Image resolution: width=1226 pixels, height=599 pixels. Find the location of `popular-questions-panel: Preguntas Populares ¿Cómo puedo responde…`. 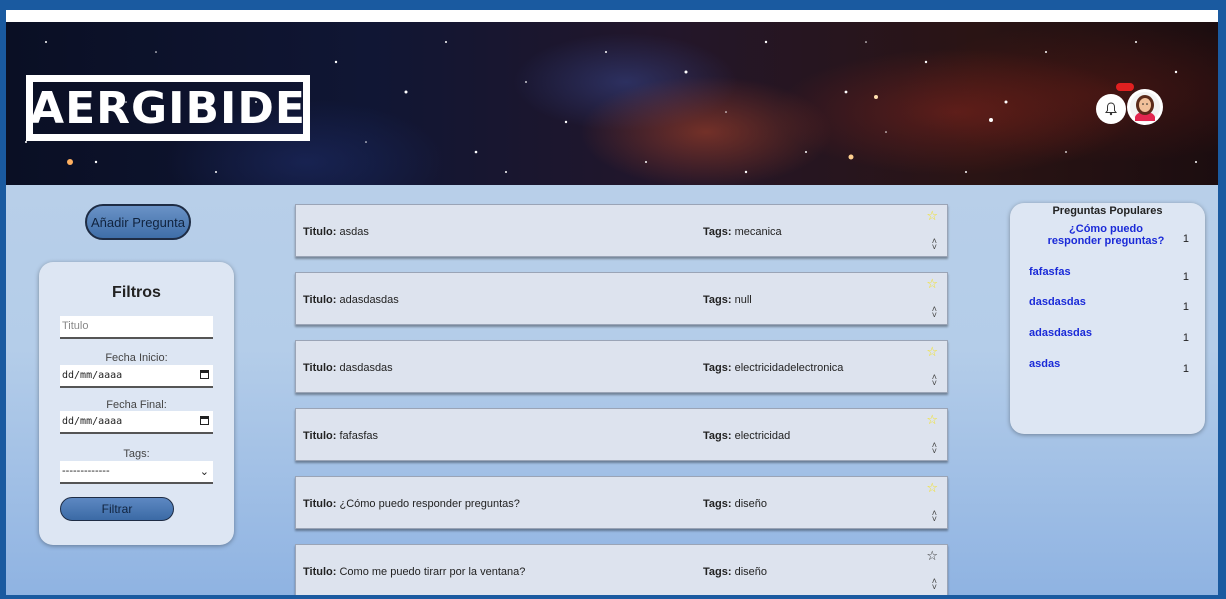

popular-questions-panel: Preguntas Populares ¿Cómo puedo responde… is located at coordinates (1107, 318).